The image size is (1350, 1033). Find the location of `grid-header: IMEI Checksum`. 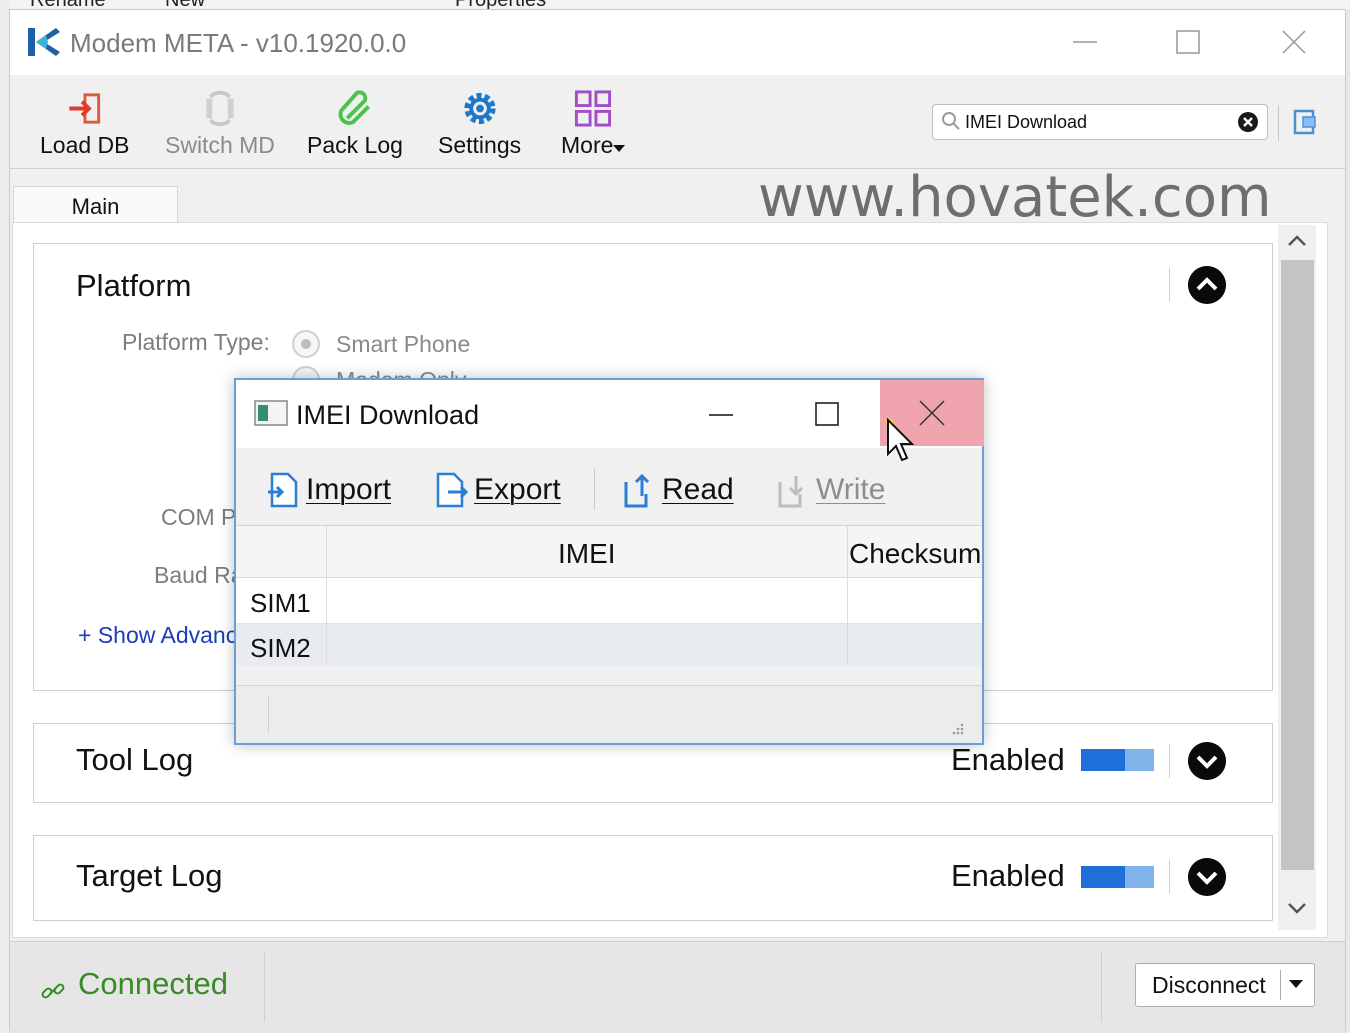

grid-header: IMEI Checksum is located at coordinates (609, 552).